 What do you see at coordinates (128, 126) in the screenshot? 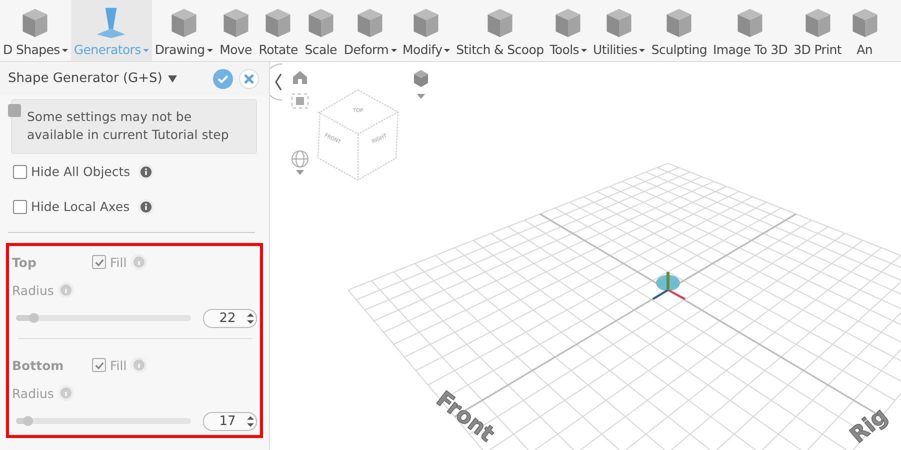
I see `notice-text: Some settings may not be available in current Tutorial step` at bounding box center [128, 126].